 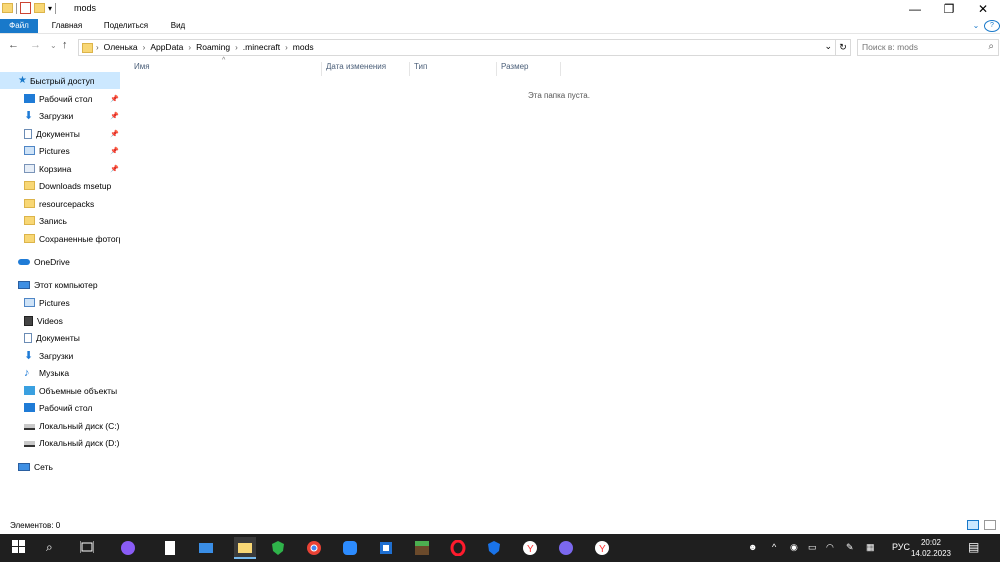 What do you see at coordinates (314, 548) in the screenshot?
I see `chrome-icon` at bounding box center [314, 548].